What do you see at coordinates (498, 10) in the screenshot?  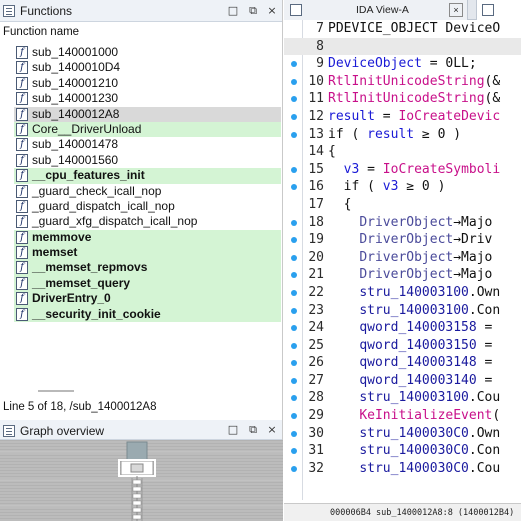 I see `tab-pseudocode` at bounding box center [498, 10].